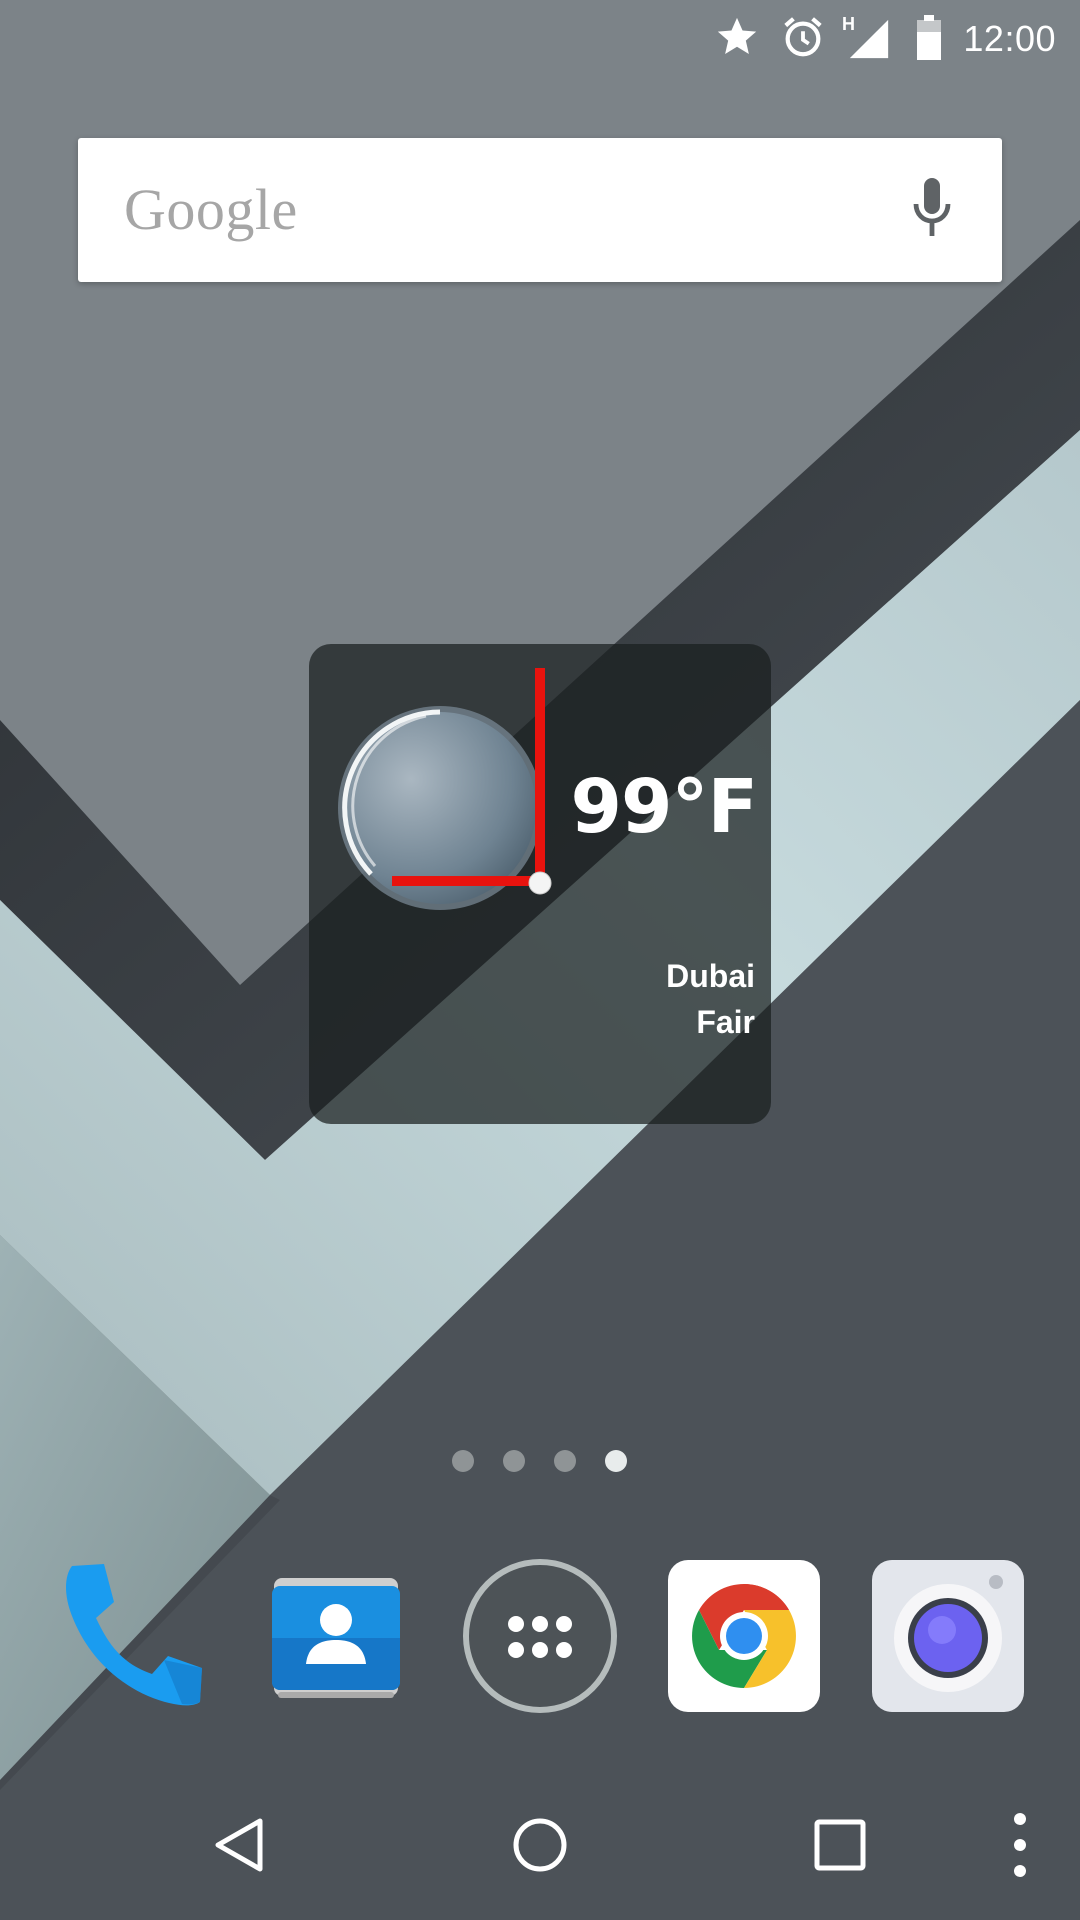 This screenshot has height=1920, width=1080. Describe the element at coordinates (725, 1022) in the screenshot. I see `weather-condition: Fair` at that location.